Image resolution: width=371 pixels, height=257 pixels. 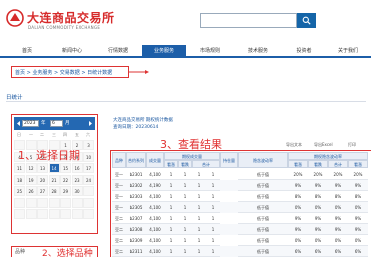 What do you see at coordinates (139, 72) in the screenshot?
I see `arrow-icon` at bounding box center [139, 72].